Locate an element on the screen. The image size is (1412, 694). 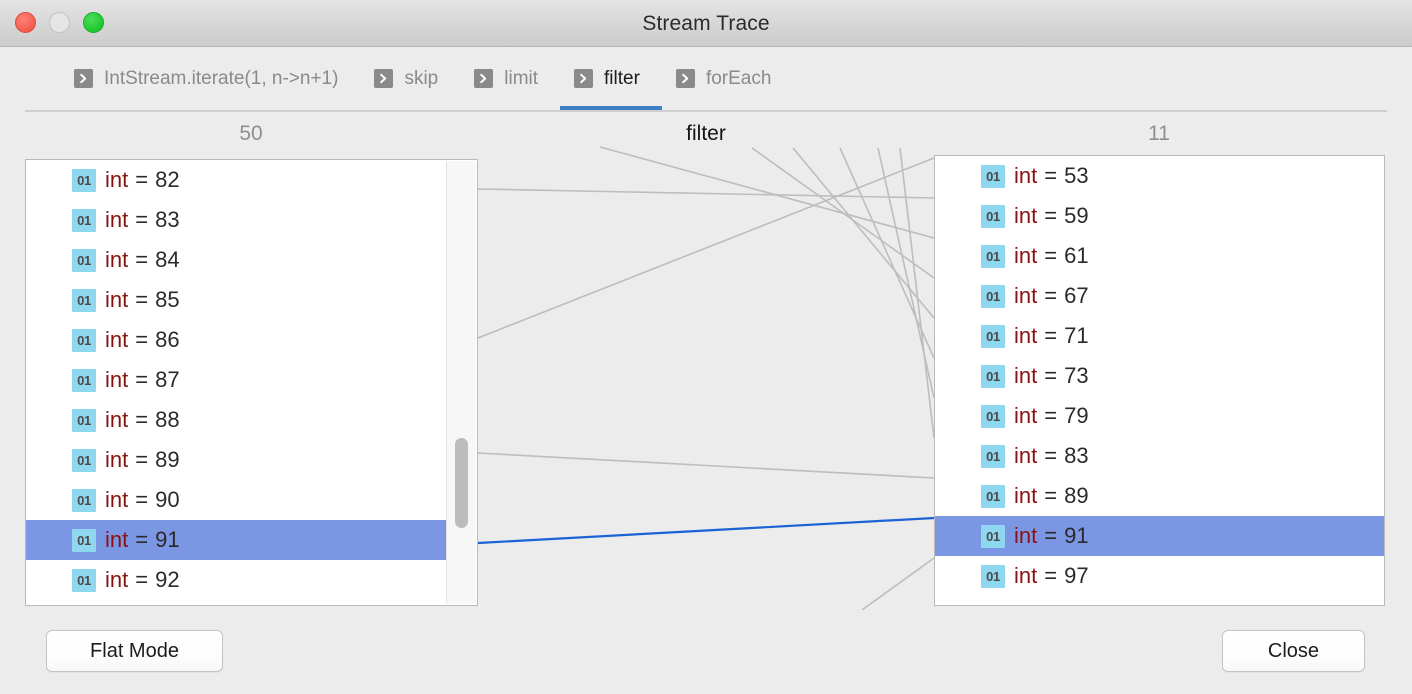
close-button-label: Close is located at coordinates (1293, 650).